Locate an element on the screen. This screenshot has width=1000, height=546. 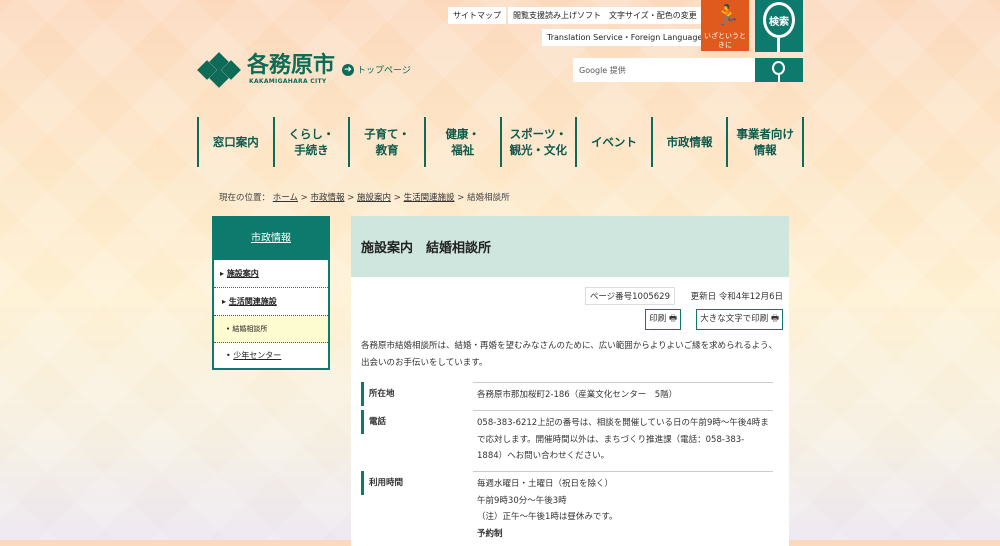
reading-support-link: 閲覧支援読み上げソフト is located at coordinates (557, 15).